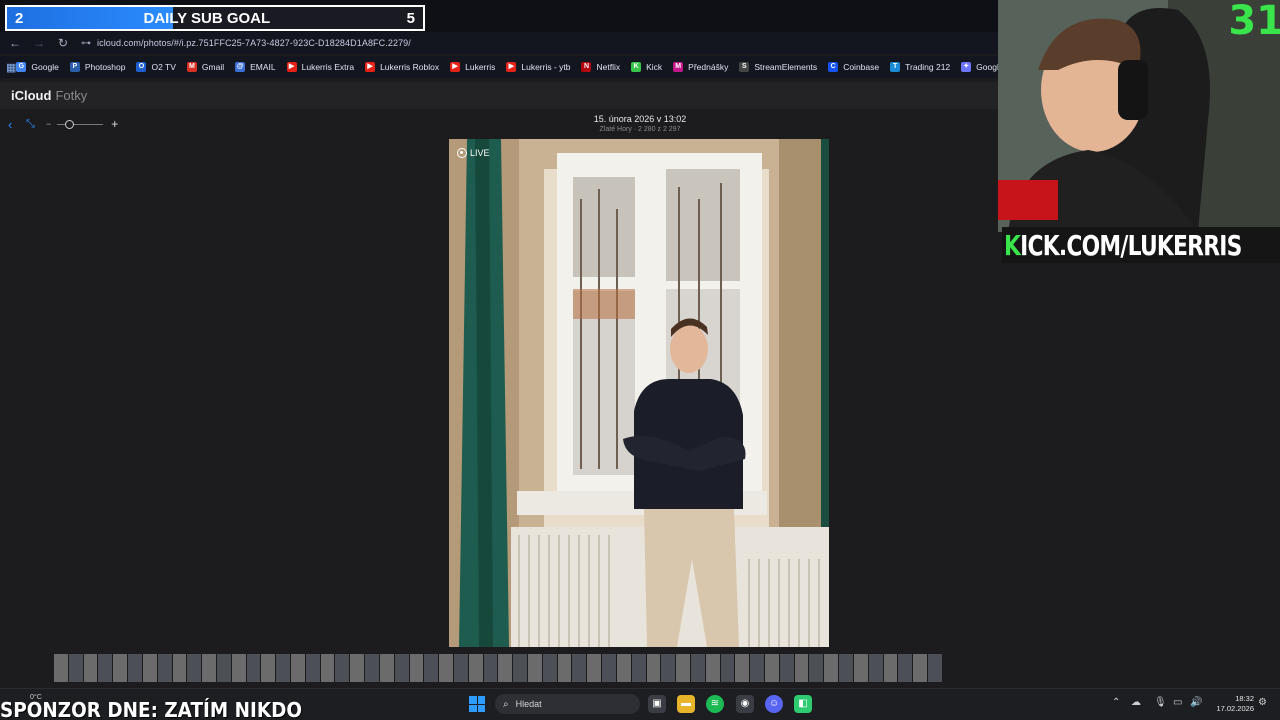  I want to click on bookmark-item: ▶ Lukerris, so click(472, 67).